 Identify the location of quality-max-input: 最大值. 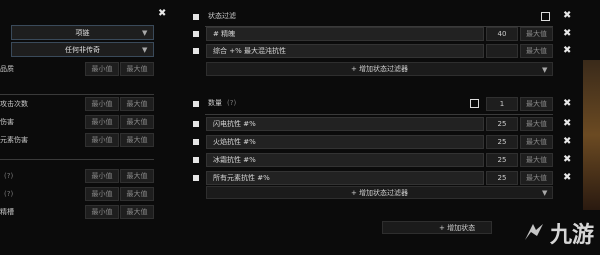
(137, 69).